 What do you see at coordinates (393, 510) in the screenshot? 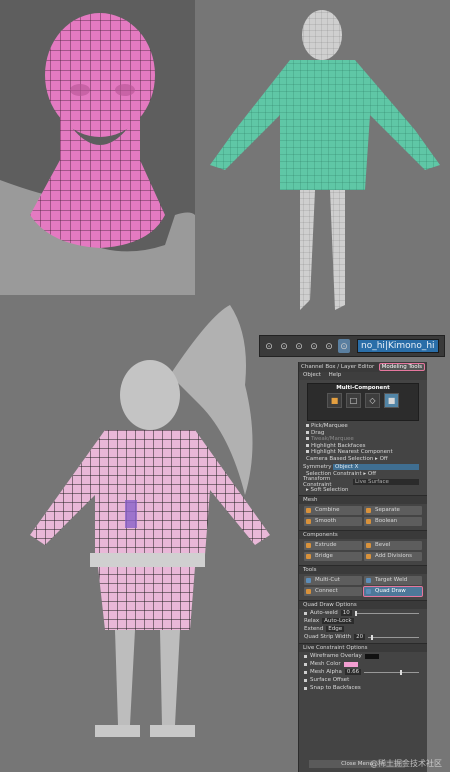
I see `separate-button: Separate` at bounding box center [393, 510].